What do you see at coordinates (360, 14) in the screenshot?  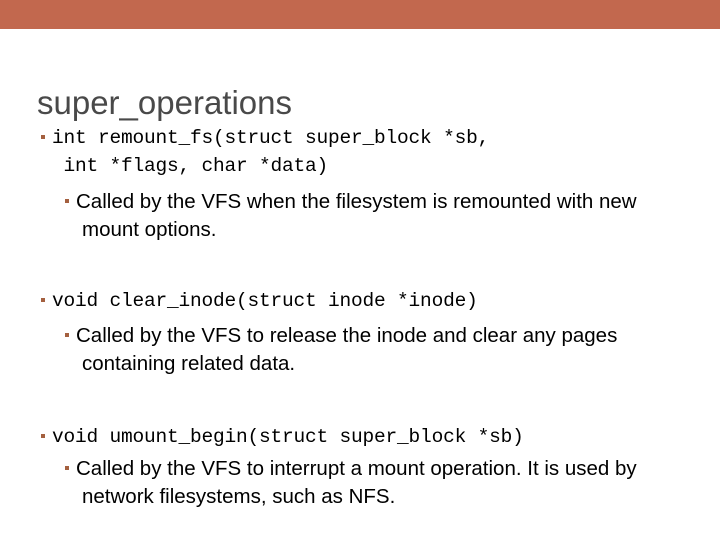 I see `top-banner-decoration` at bounding box center [360, 14].